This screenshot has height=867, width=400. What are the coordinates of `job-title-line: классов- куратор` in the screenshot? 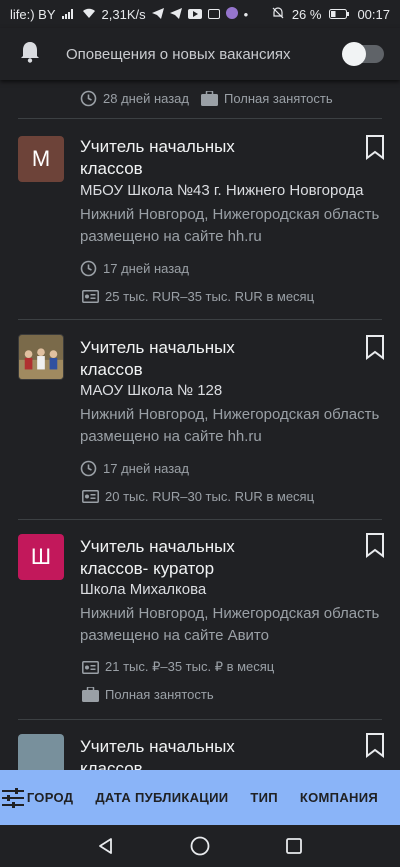 It's located at (147, 568).